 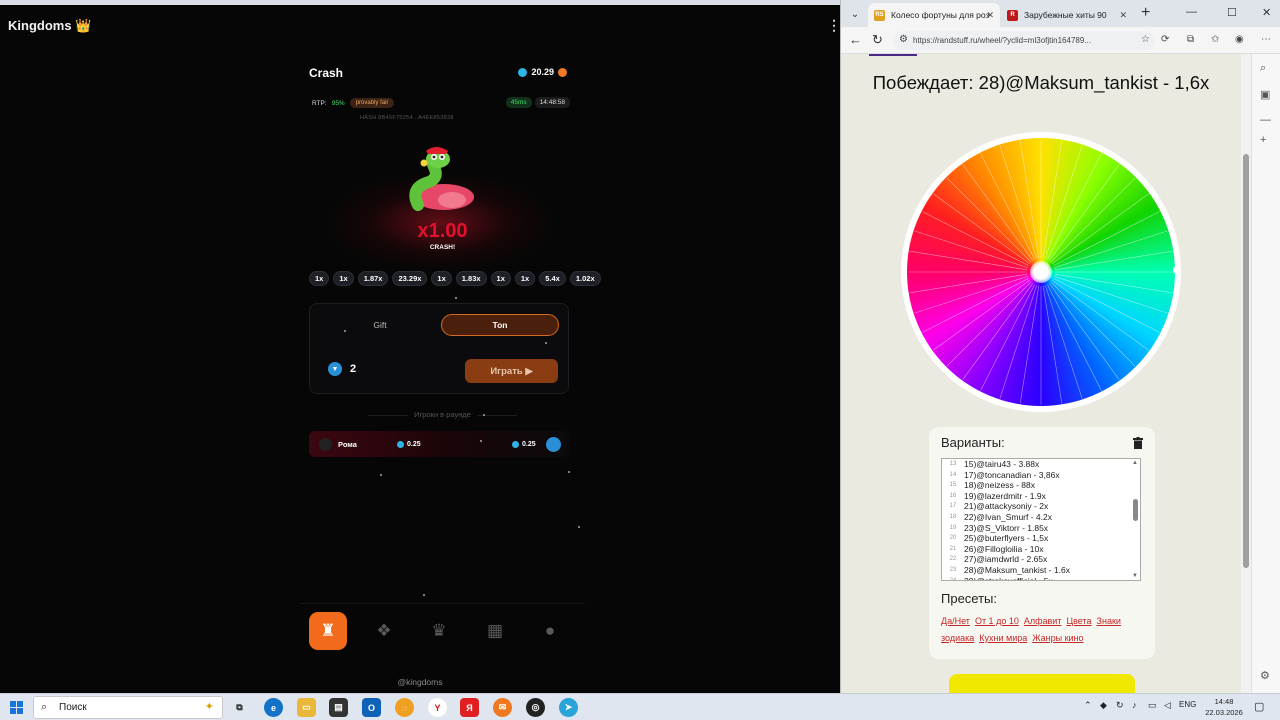 I want to click on windows-start-icon, so click(x=16, y=707).